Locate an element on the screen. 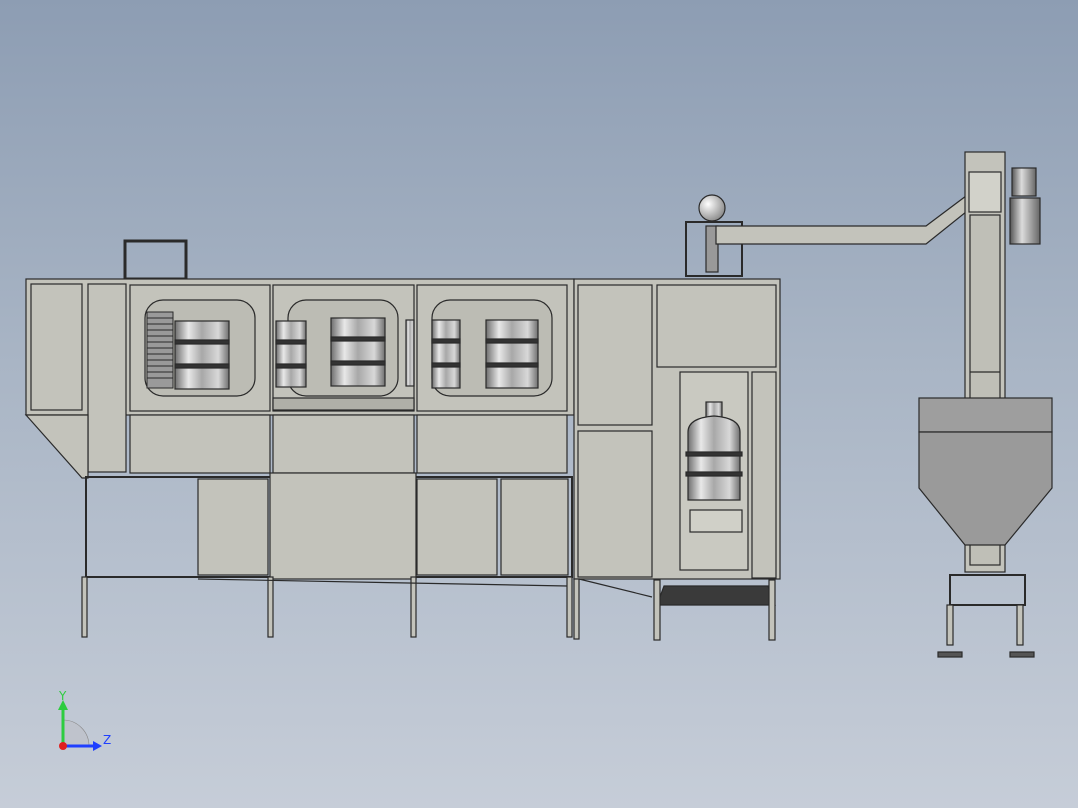 The width and height of the screenshot is (1078, 808). top-handle-frame is located at coordinates (155, 260).